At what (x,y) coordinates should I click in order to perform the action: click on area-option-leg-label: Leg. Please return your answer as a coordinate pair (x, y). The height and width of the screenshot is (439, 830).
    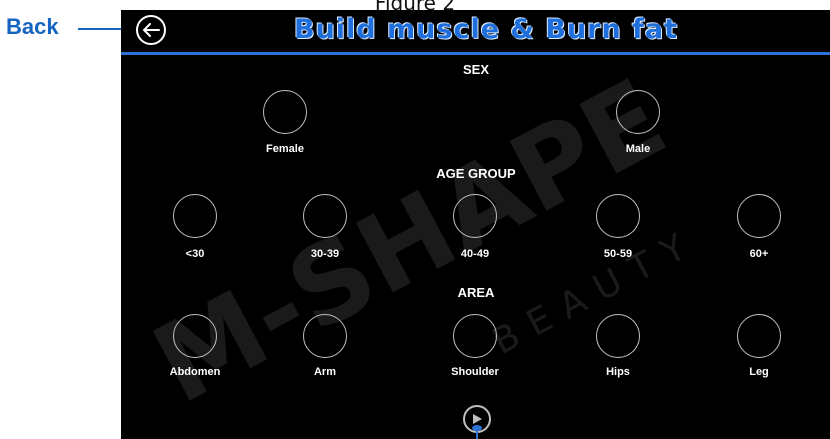
    Looking at the image, I should click on (759, 372).